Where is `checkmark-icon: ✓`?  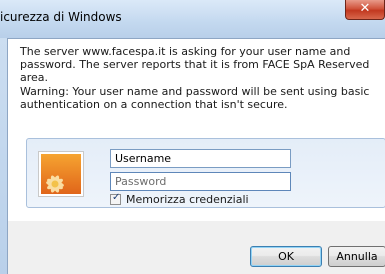
checkmark-icon: ✓ is located at coordinates (116, 197).